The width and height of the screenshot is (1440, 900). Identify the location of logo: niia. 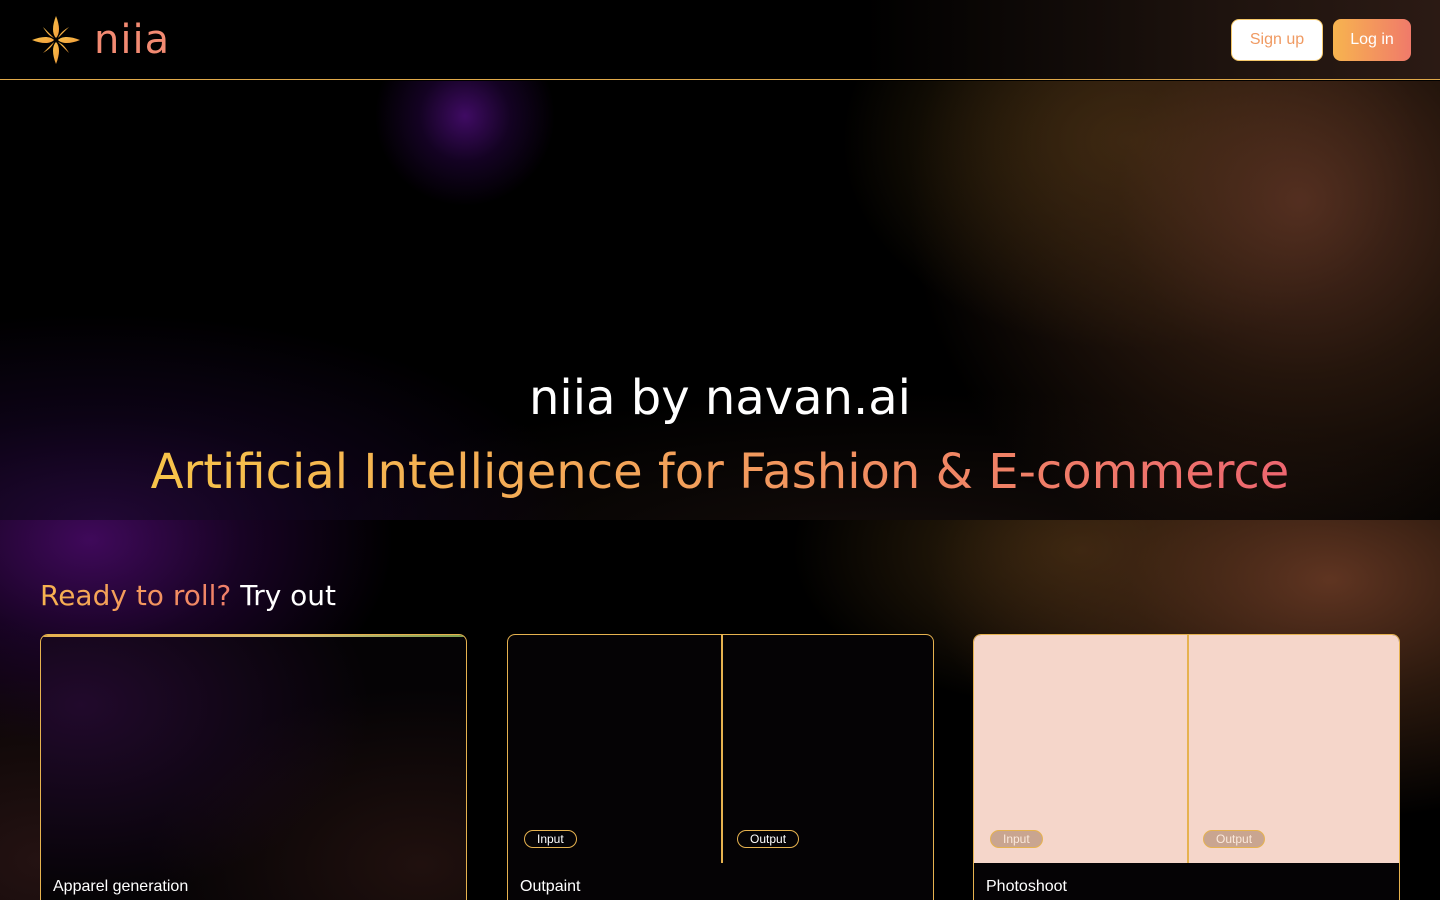
(100, 40).